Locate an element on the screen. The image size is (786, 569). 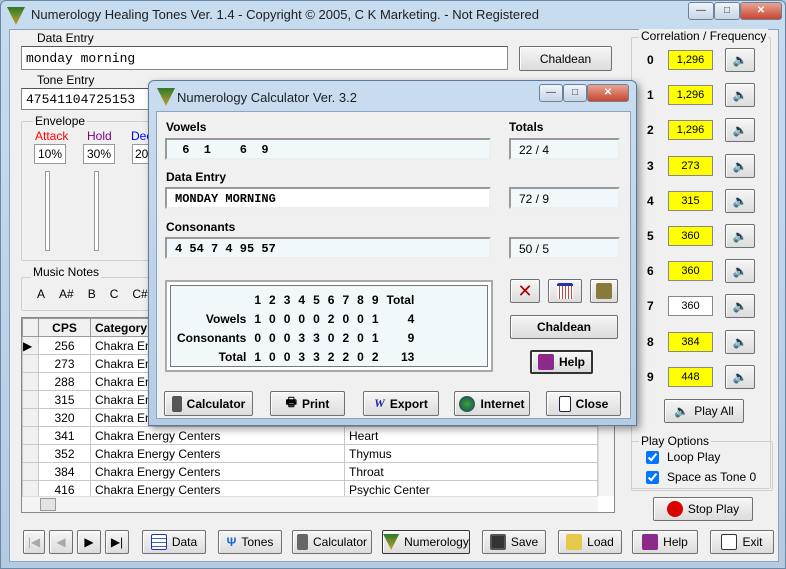
description-cell: Thymus is located at coordinates (471, 453).